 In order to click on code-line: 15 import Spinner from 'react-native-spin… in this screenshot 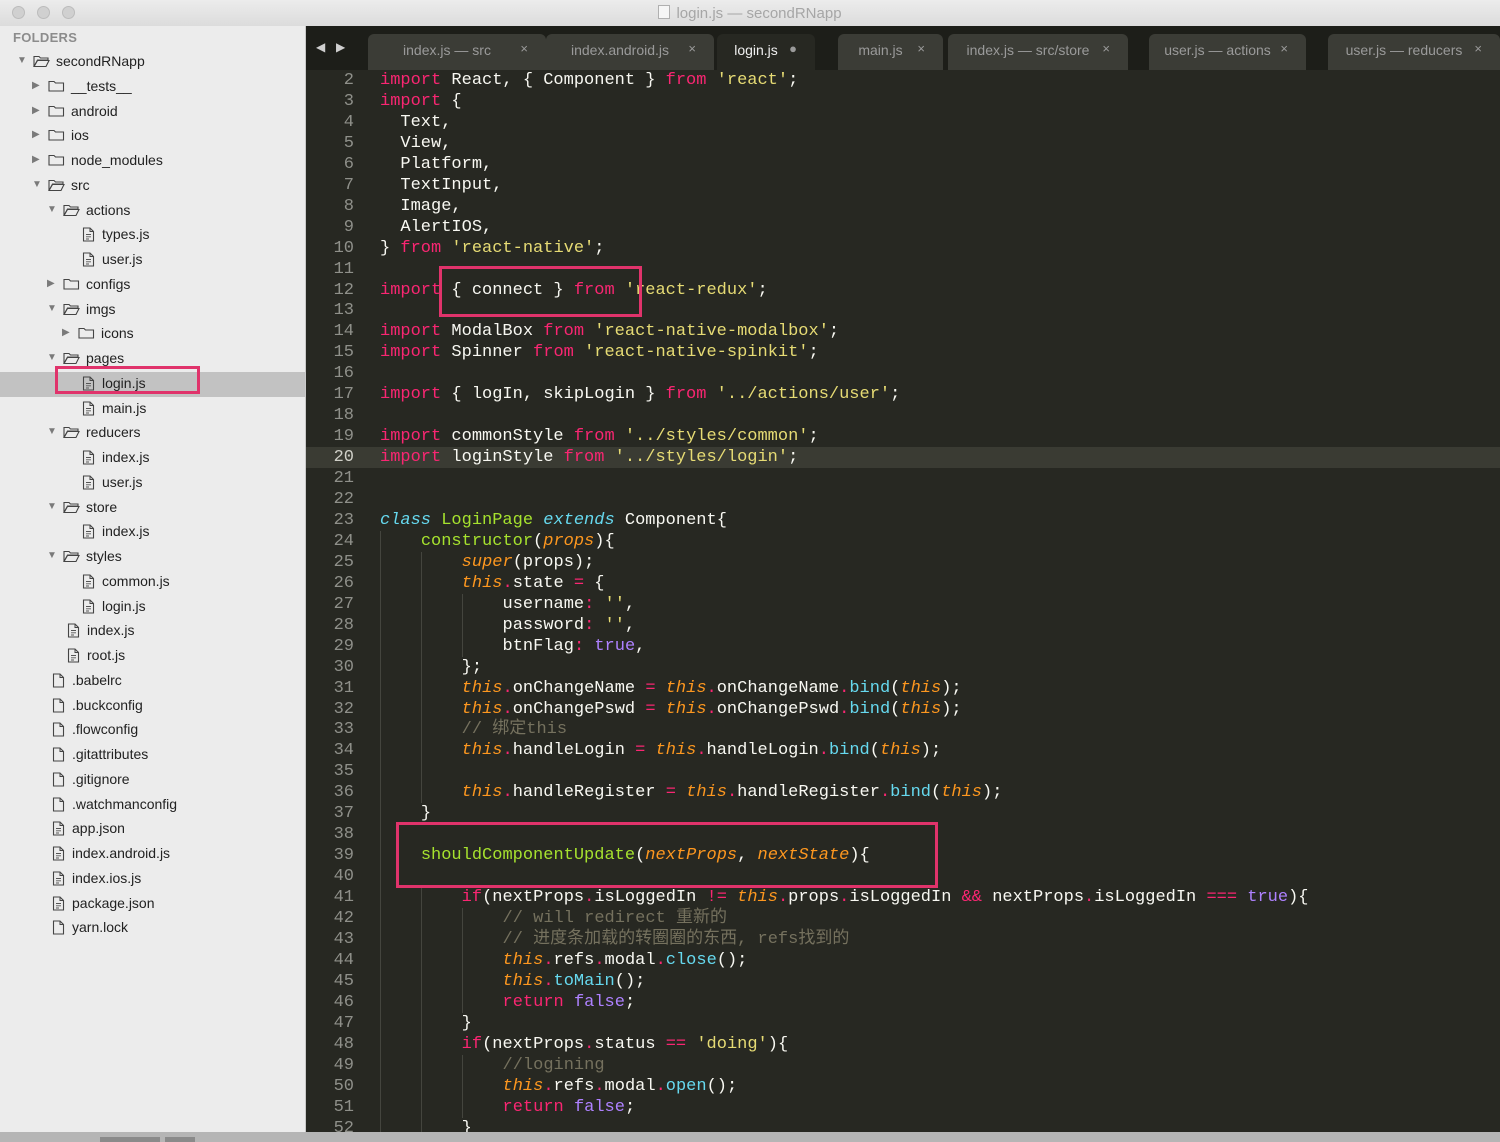, I will do `click(903, 352)`.